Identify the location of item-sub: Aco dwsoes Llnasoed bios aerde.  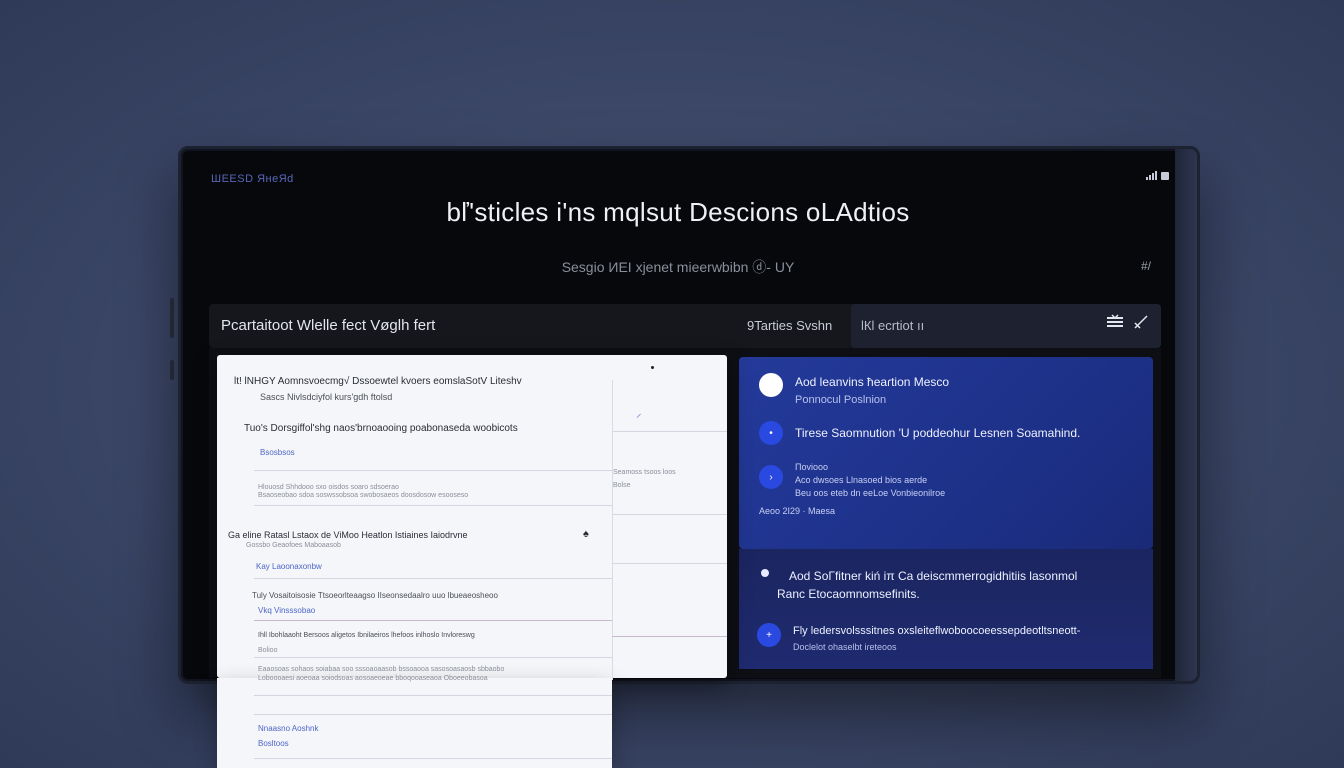
(861, 480).